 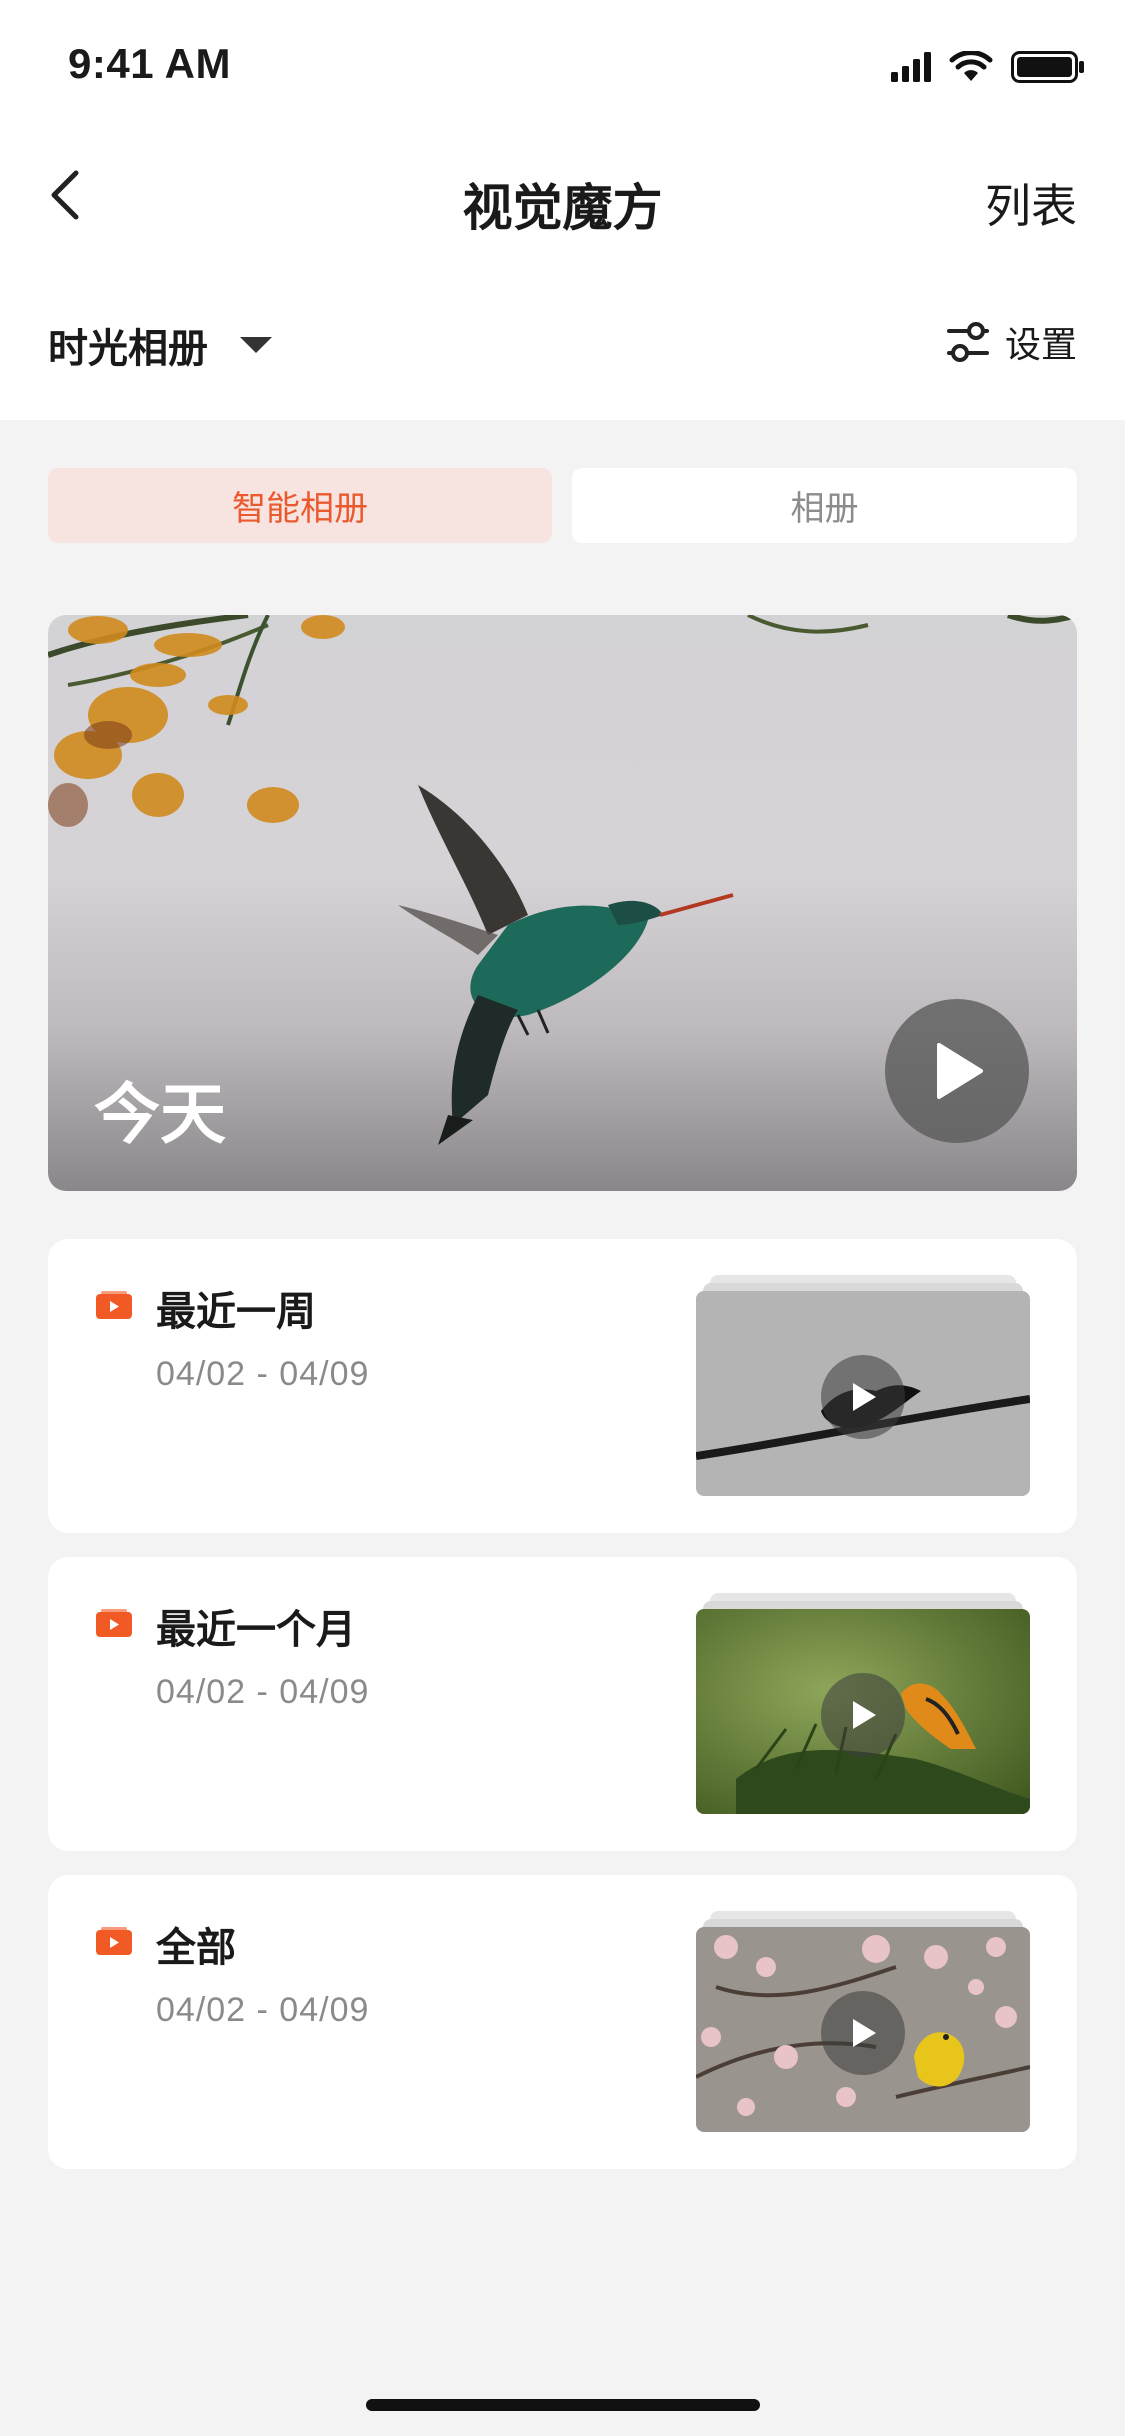 What do you see at coordinates (562, 208) in the screenshot?
I see `page-title: 视觉魔方` at bounding box center [562, 208].